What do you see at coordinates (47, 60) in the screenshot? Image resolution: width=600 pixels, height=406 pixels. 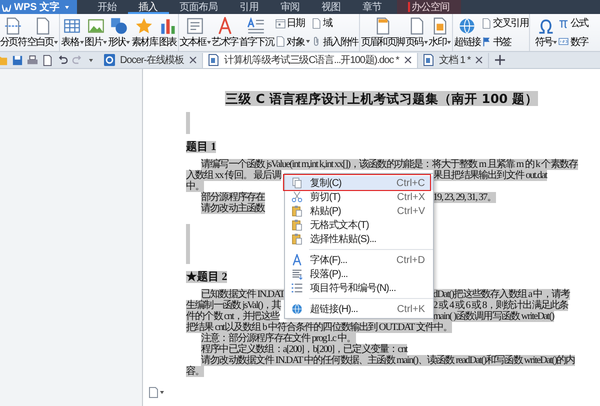 I see `preview-icon` at bounding box center [47, 60].